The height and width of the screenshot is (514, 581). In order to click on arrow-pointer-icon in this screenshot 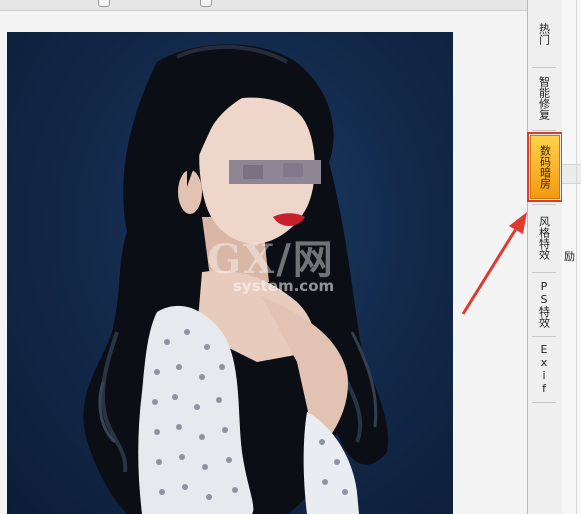, I will do `click(494, 263)`.